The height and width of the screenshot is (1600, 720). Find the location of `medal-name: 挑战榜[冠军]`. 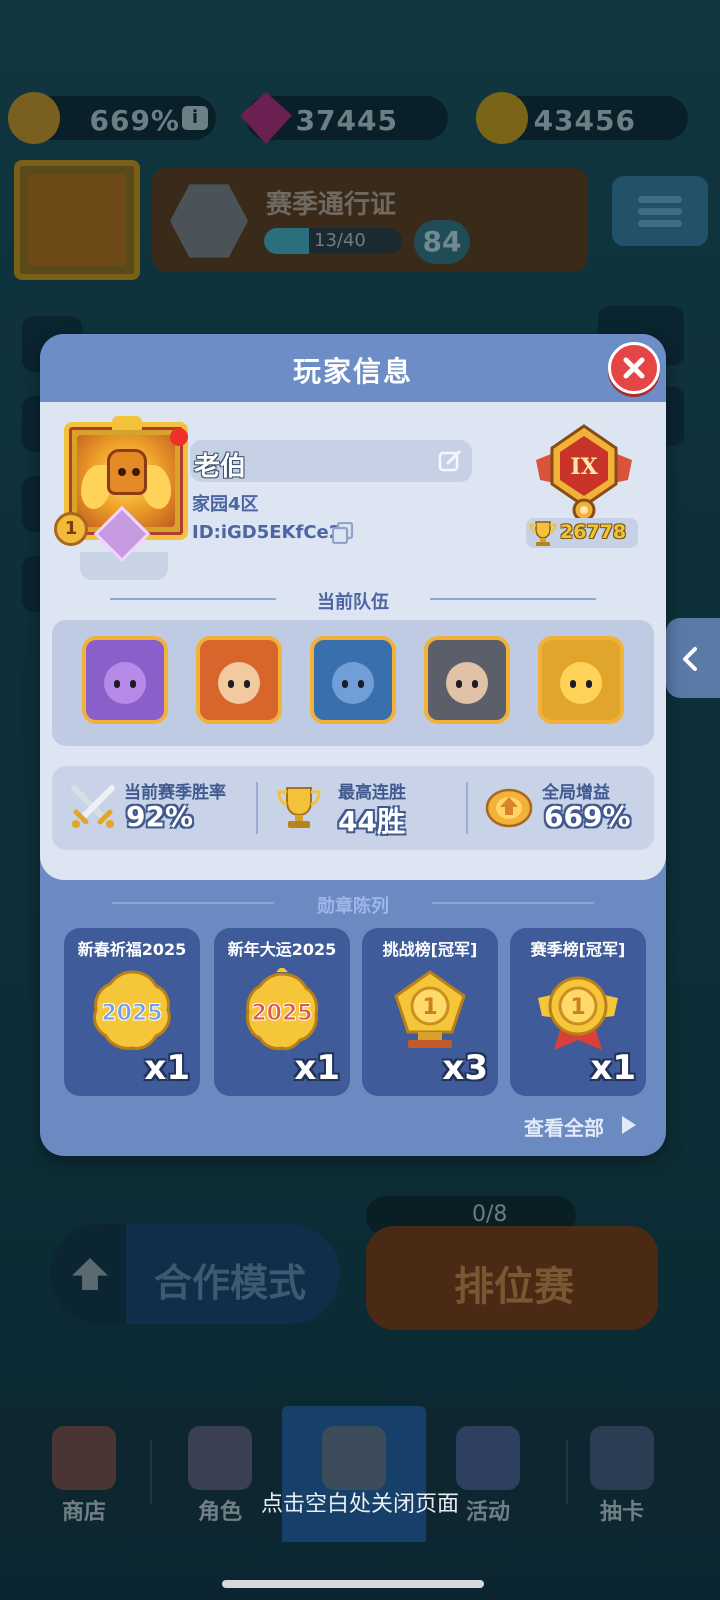

medal-name: 挑战榜[冠军] is located at coordinates (430, 949).